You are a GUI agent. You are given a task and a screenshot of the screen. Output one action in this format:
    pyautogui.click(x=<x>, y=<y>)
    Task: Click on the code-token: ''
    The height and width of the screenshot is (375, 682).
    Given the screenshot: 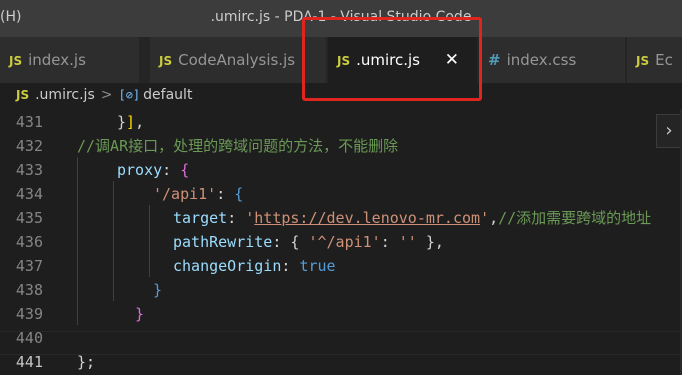 What is the action you would take?
    pyautogui.click(x=407, y=242)
    